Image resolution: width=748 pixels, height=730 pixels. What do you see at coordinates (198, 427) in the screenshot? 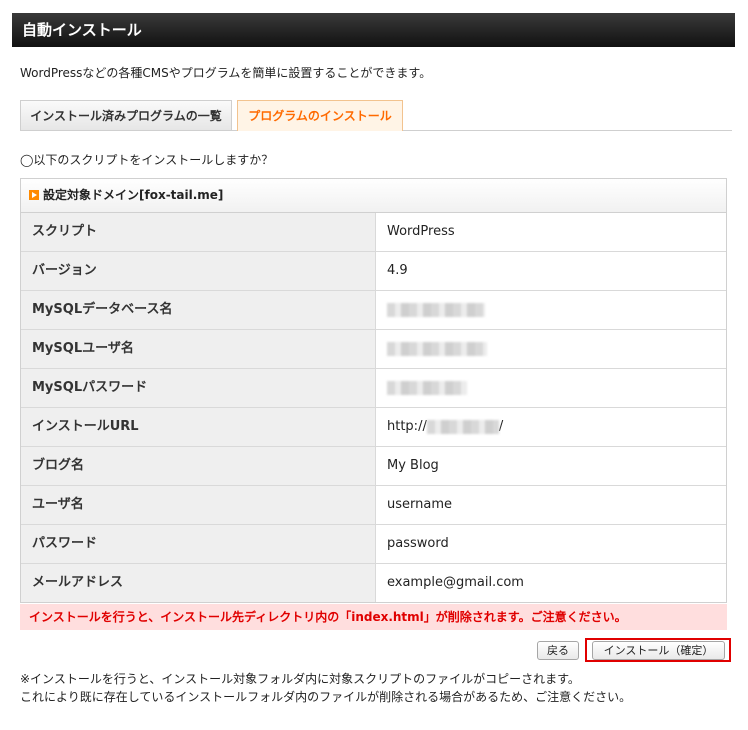
I see `row-label: インストールURL` at bounding box center [198, 427].